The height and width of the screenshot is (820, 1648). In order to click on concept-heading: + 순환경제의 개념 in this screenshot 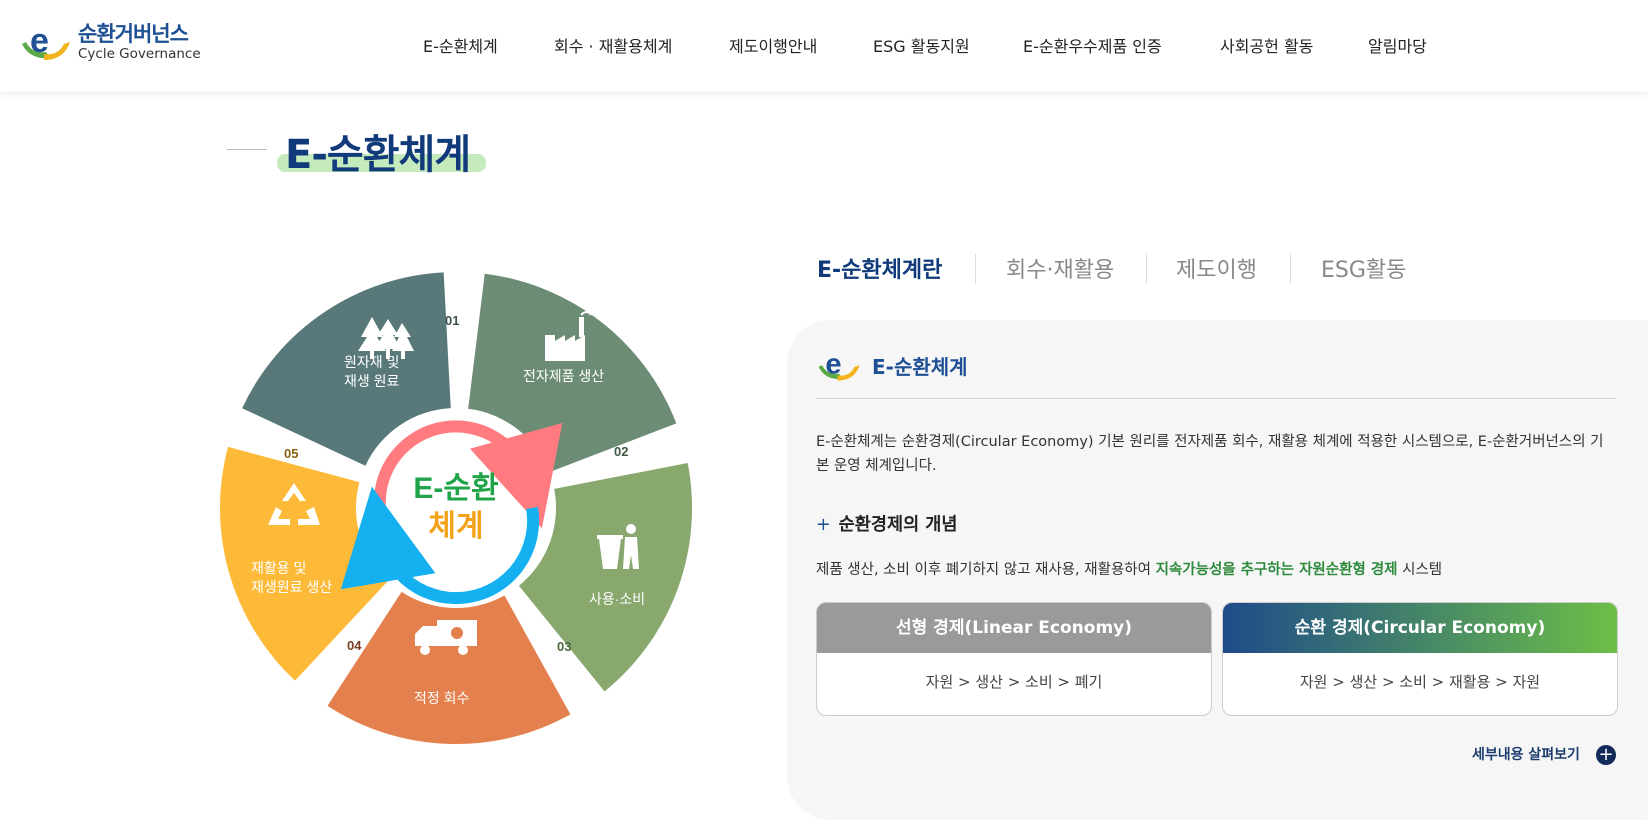, I will do `click(886, 523)`.